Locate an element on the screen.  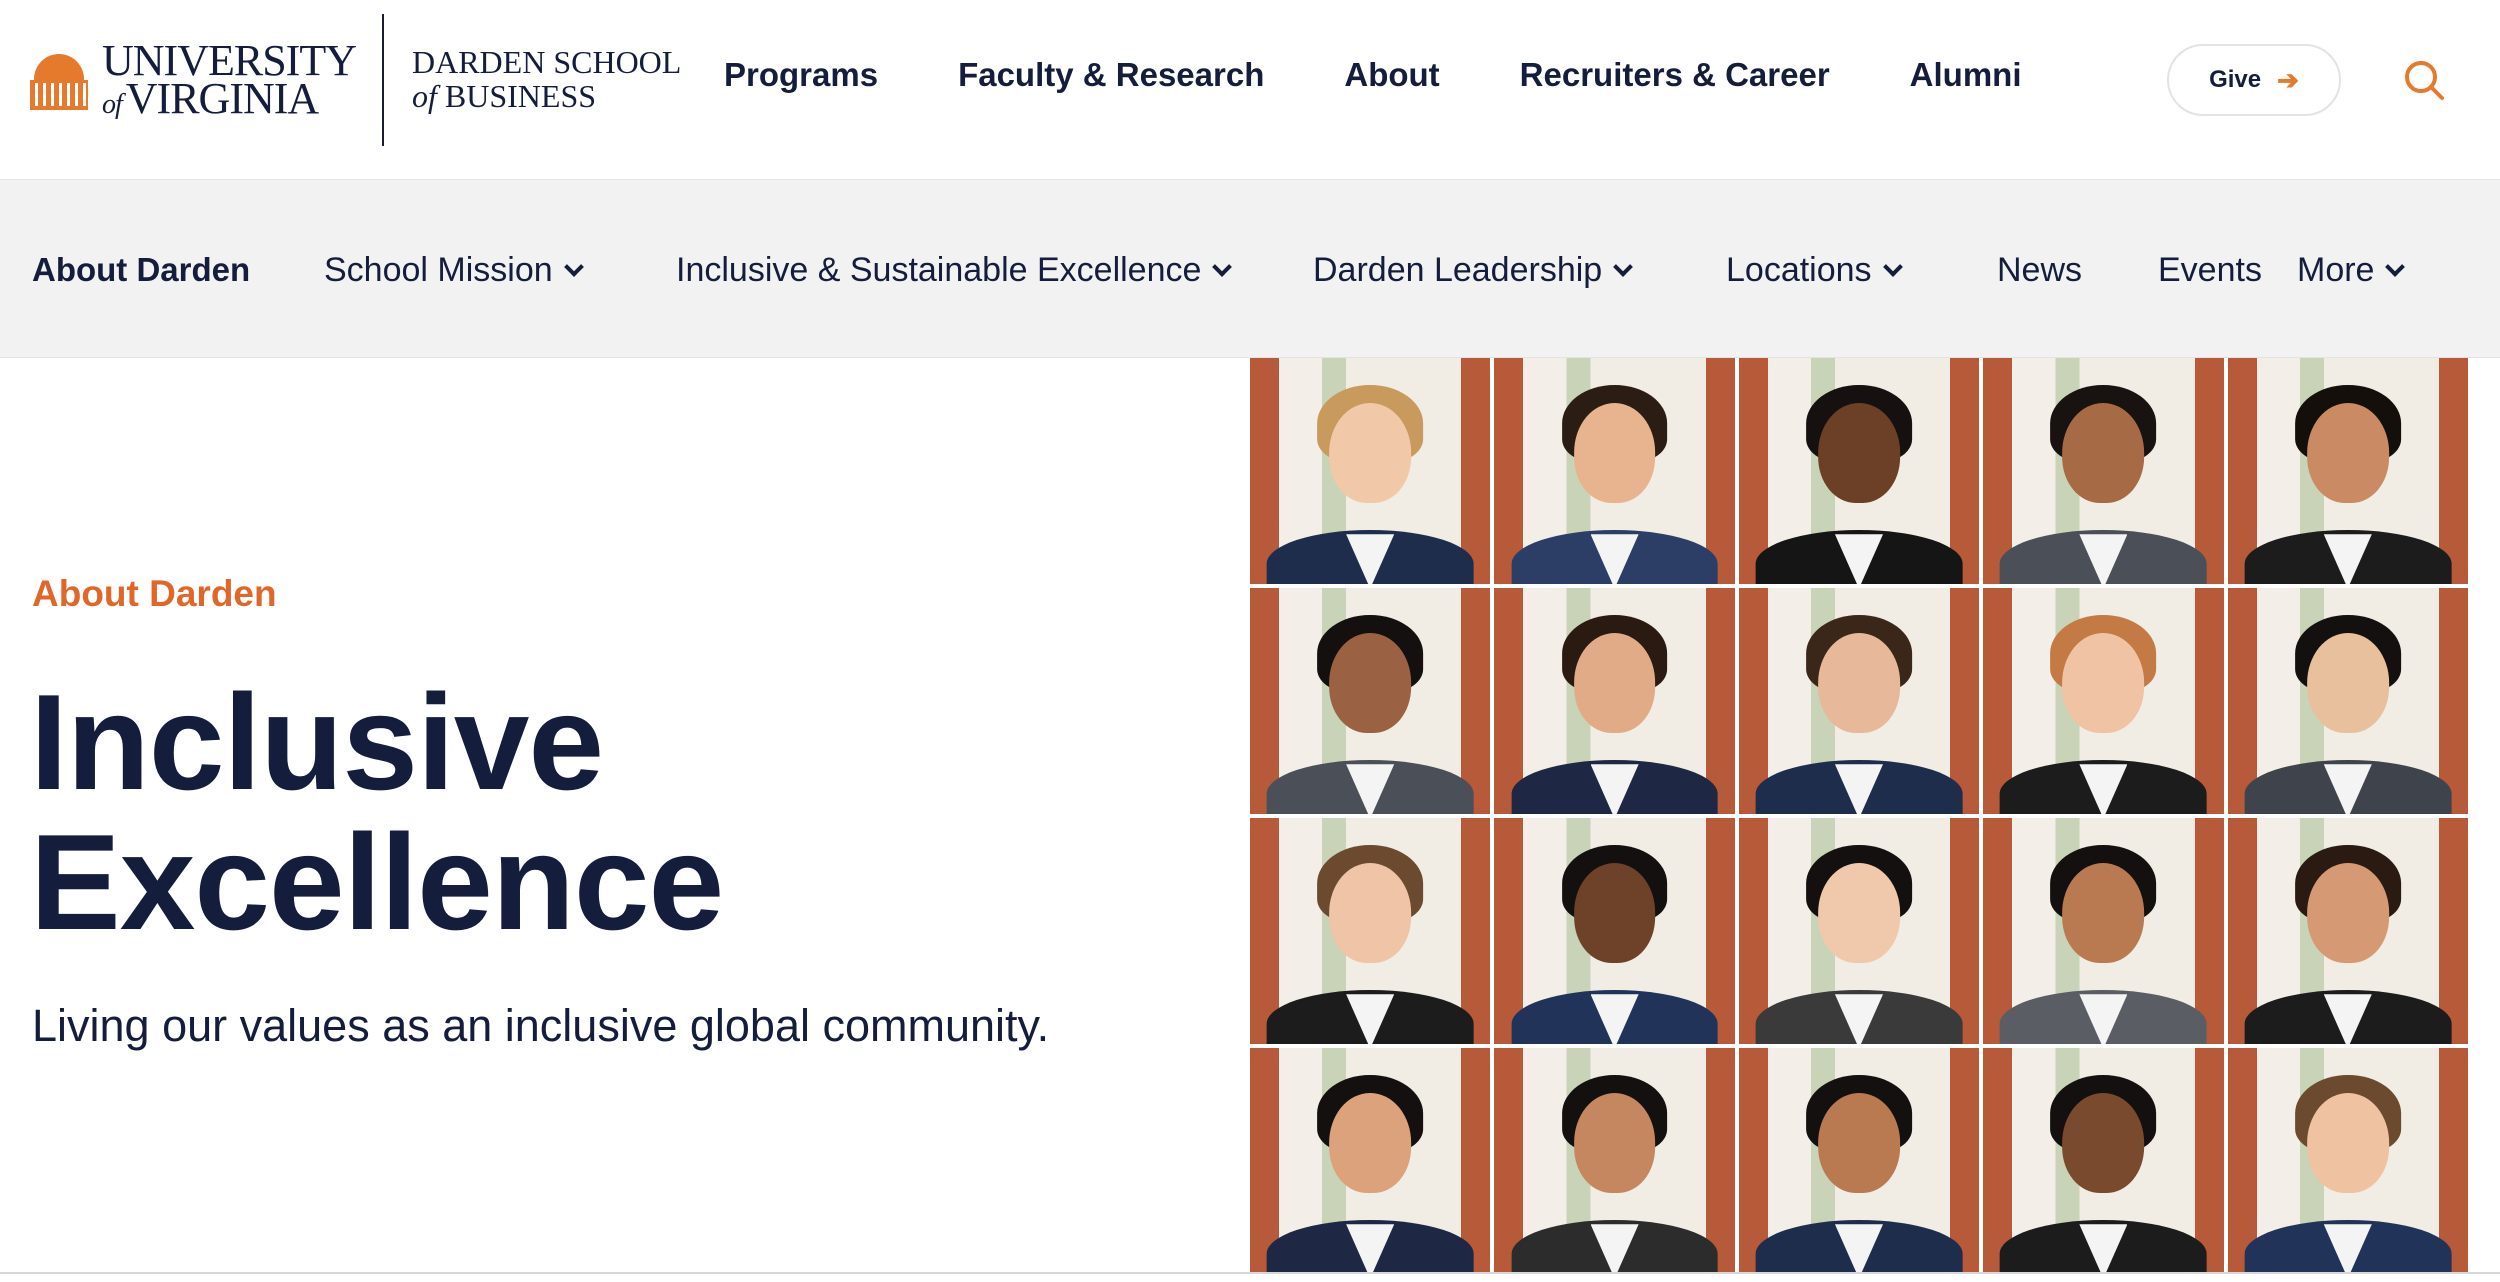
subnav-item-label: Locations is located at coordinates (1799, 270).